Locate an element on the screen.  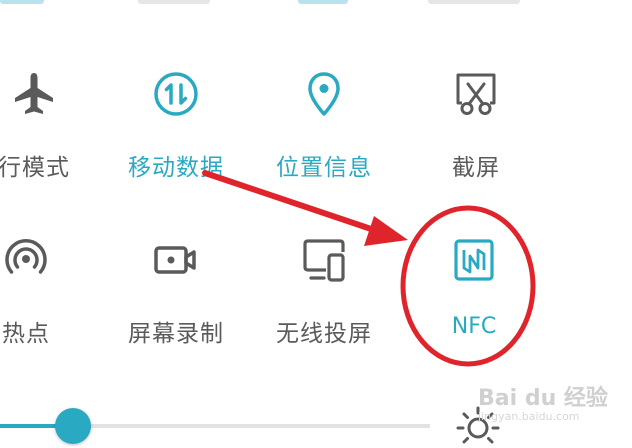
hotspot-icon is located at coordinates (26, 262).